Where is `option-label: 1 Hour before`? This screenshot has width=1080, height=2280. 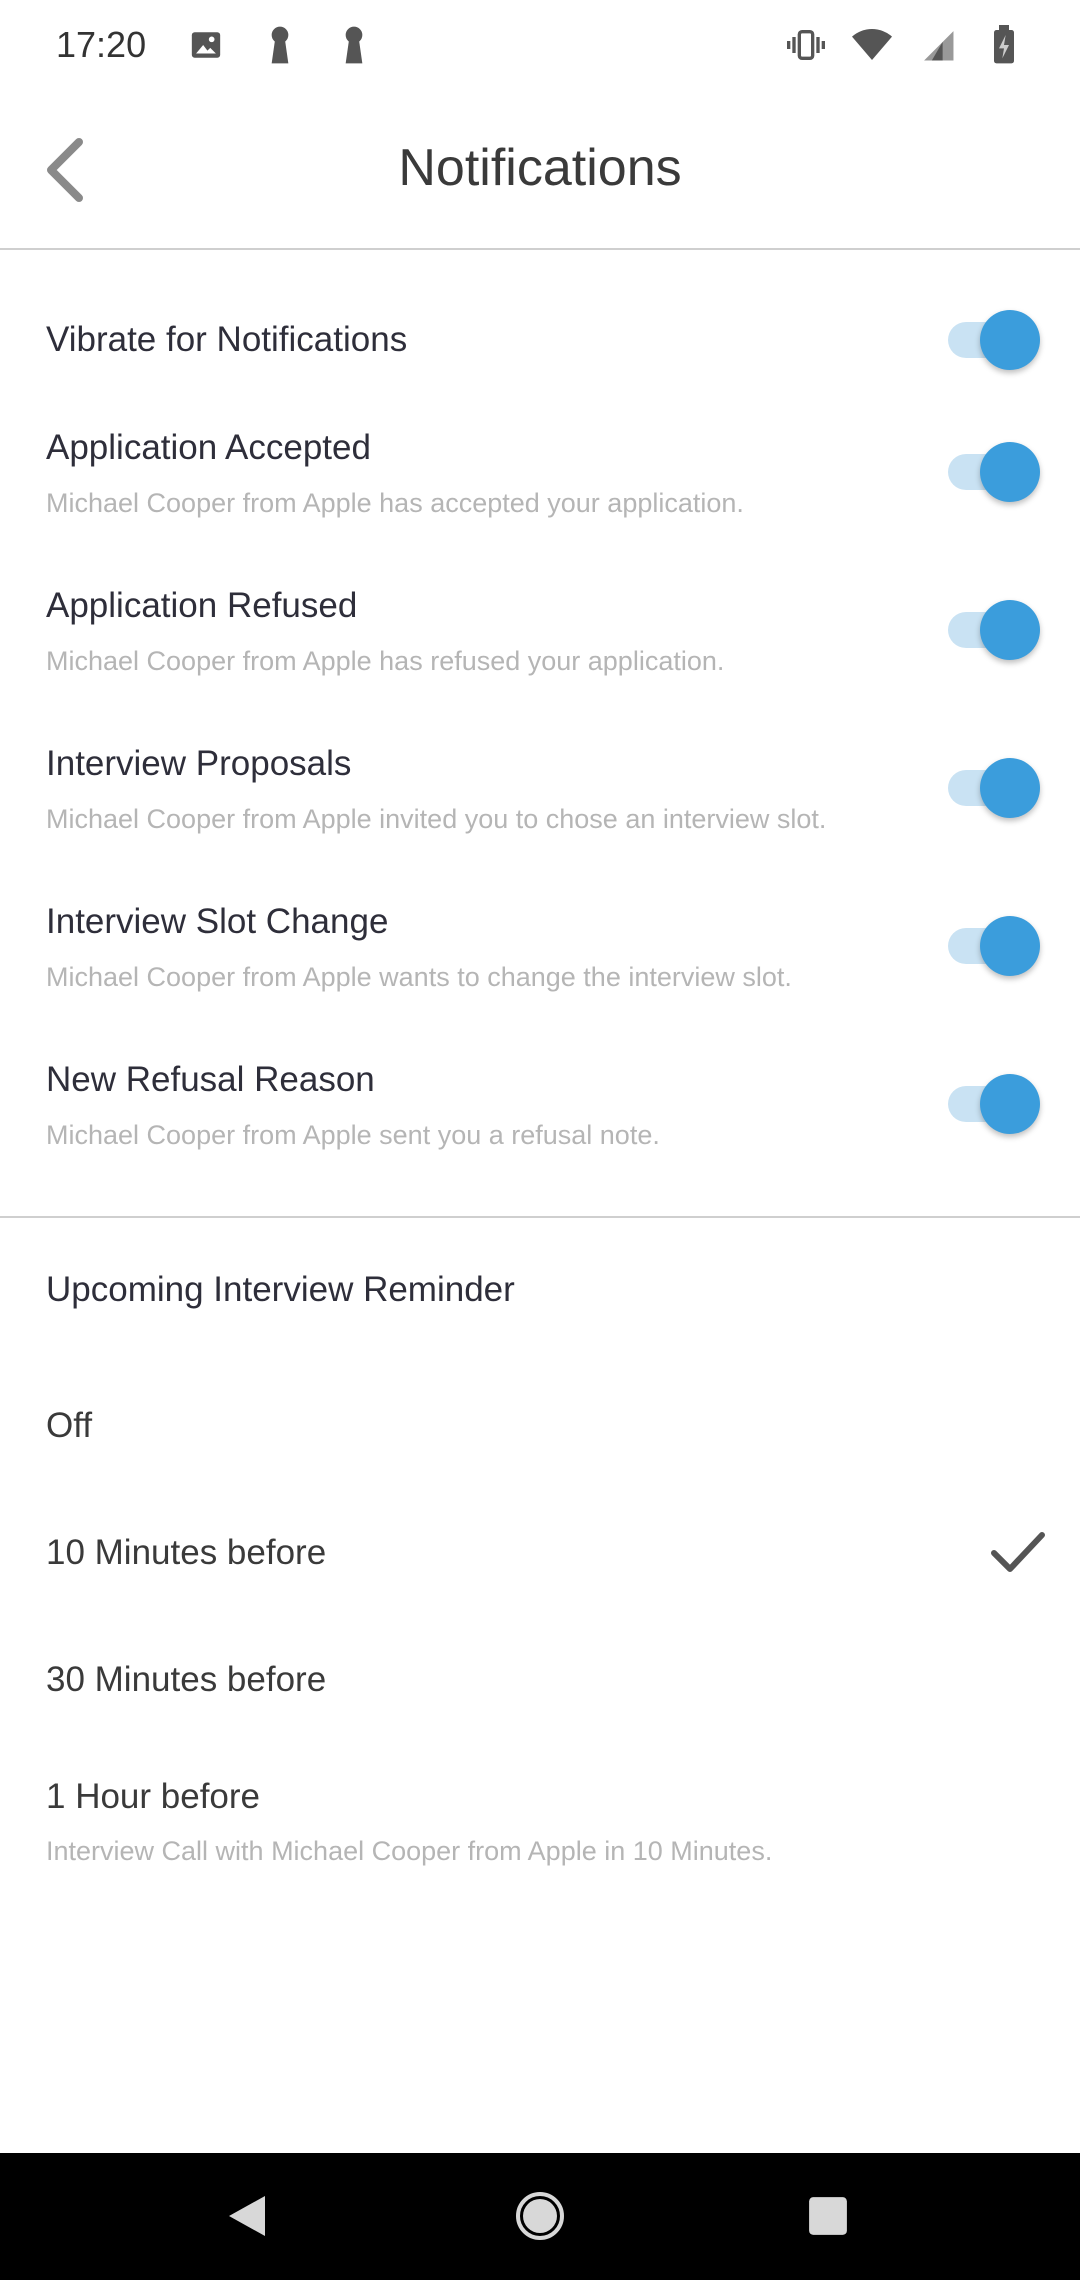 option-label: 1 Hour before is located at coordinates (153, 1796).